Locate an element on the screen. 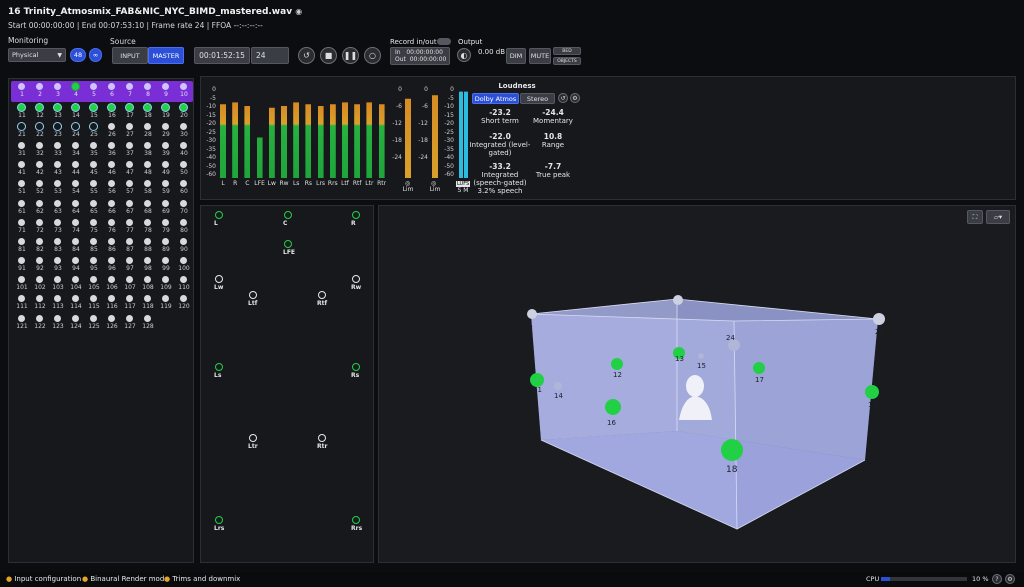 Image resolution: width=1024 pixels, height=587 pixels. channel-36: 36 is located at coordinates (112, 149).